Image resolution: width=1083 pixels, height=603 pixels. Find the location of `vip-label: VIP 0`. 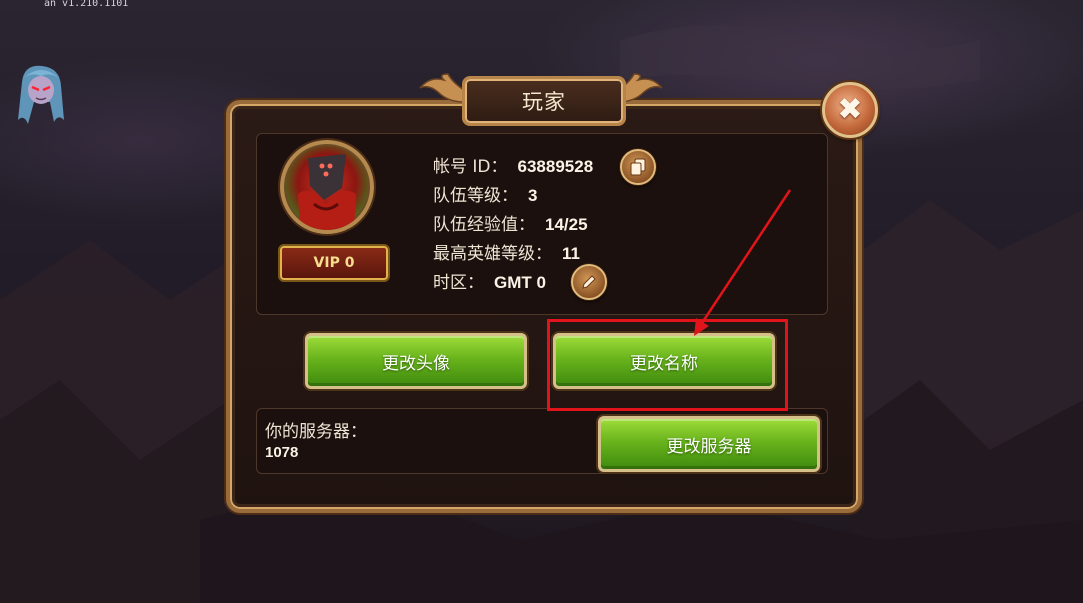

vip-label: VIP 0 is located at coordinates (334, 263).